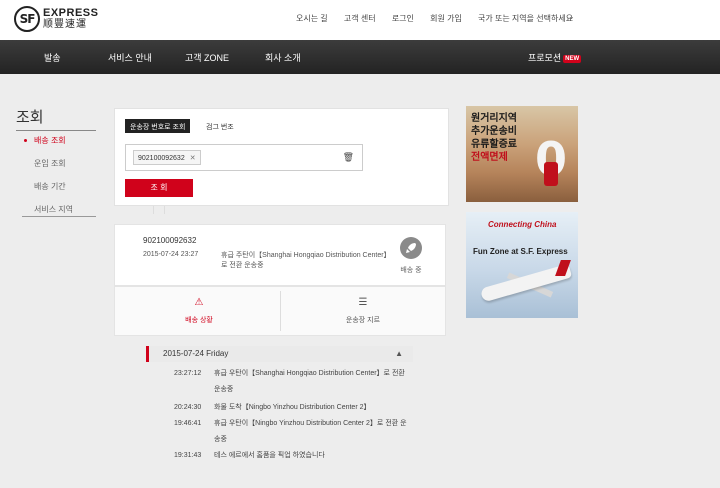 The height and width of the screenshot is (488, 720). Describe the element at coordinates (50, 163) in the screenshot. I see `sidebar-item-rates: 운임 조회` at that location.